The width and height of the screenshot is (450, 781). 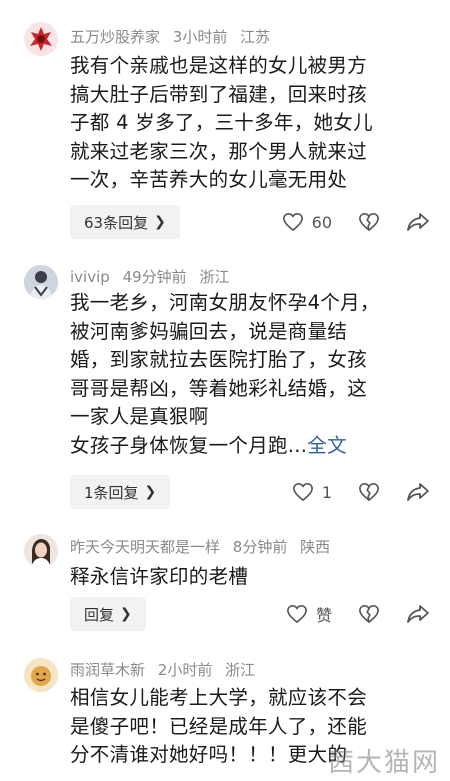 I want to click on comment-line: 哥哥是帮凶，等着她彩礼结婚，这, so click(x=219, y=388).